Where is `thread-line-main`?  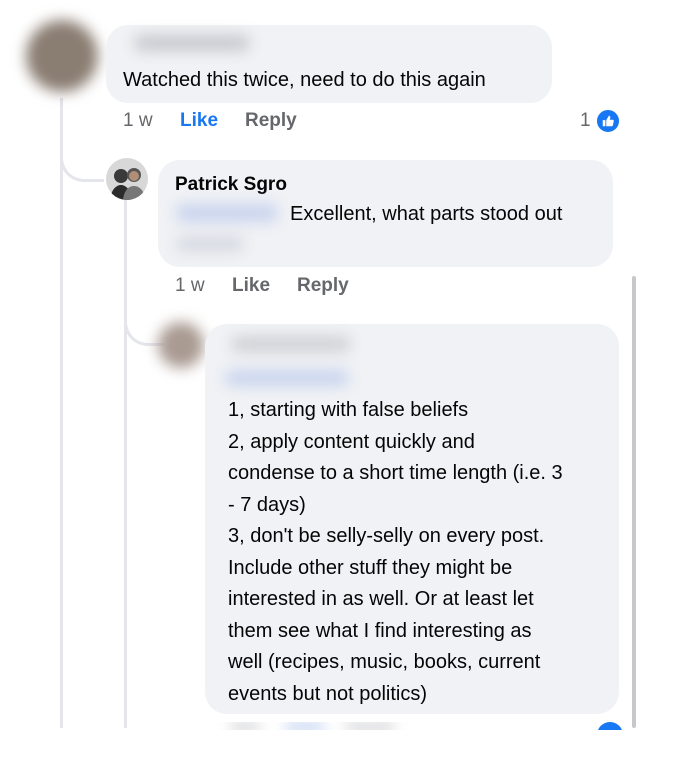
thread-line-main is located at coordinates (61, 413).